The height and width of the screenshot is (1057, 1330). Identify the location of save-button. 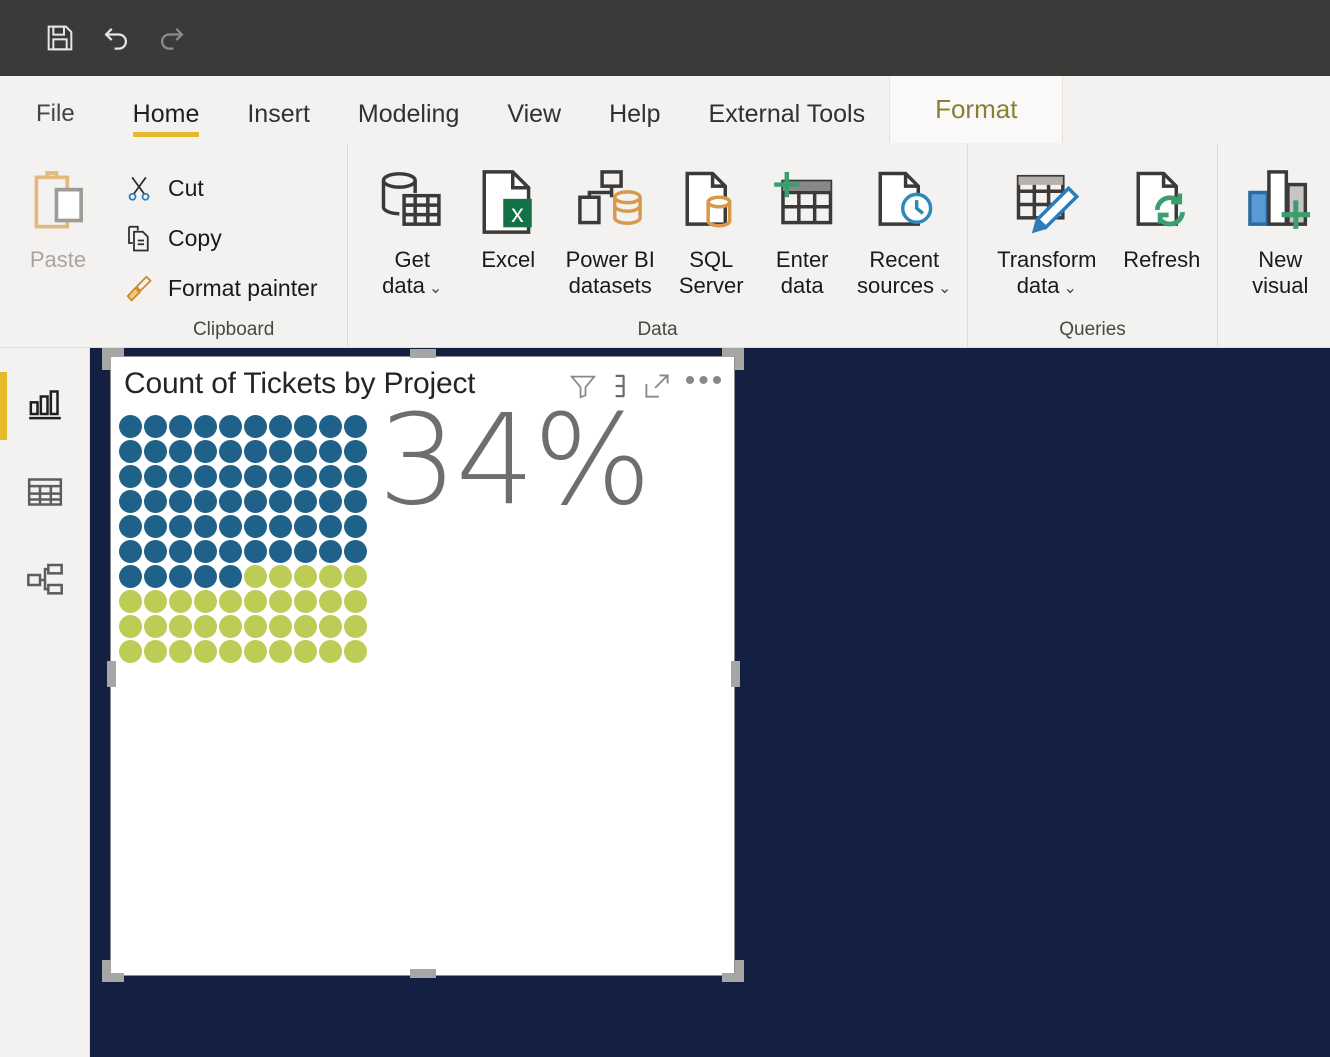
(60, 38).